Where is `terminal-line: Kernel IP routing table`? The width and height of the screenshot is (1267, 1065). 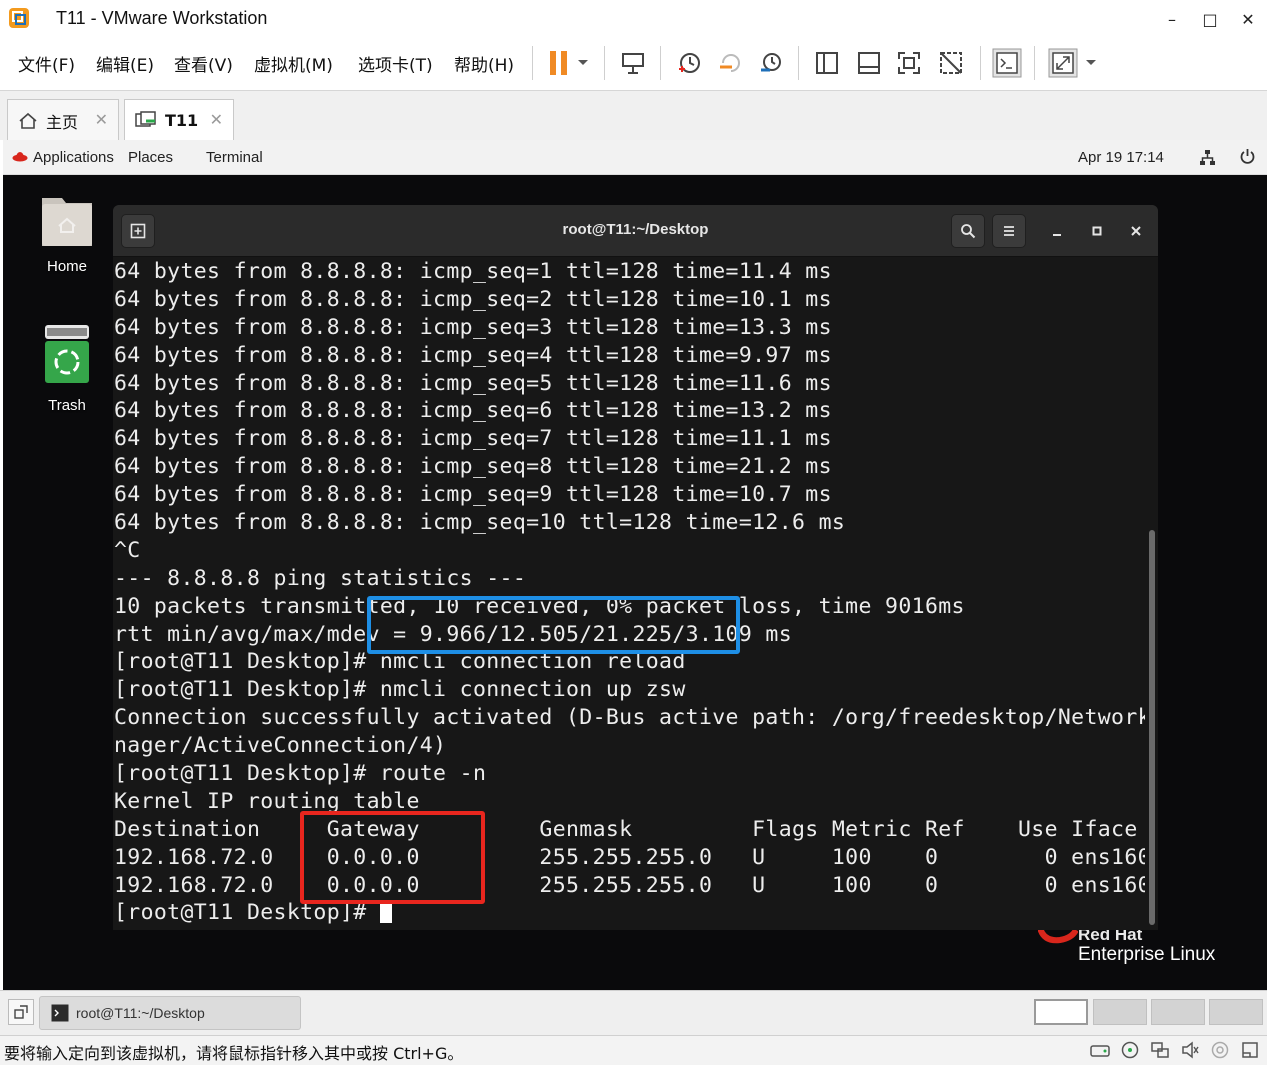
terminal-line: Kernel IP routing table is located at coordinates (267, 801).